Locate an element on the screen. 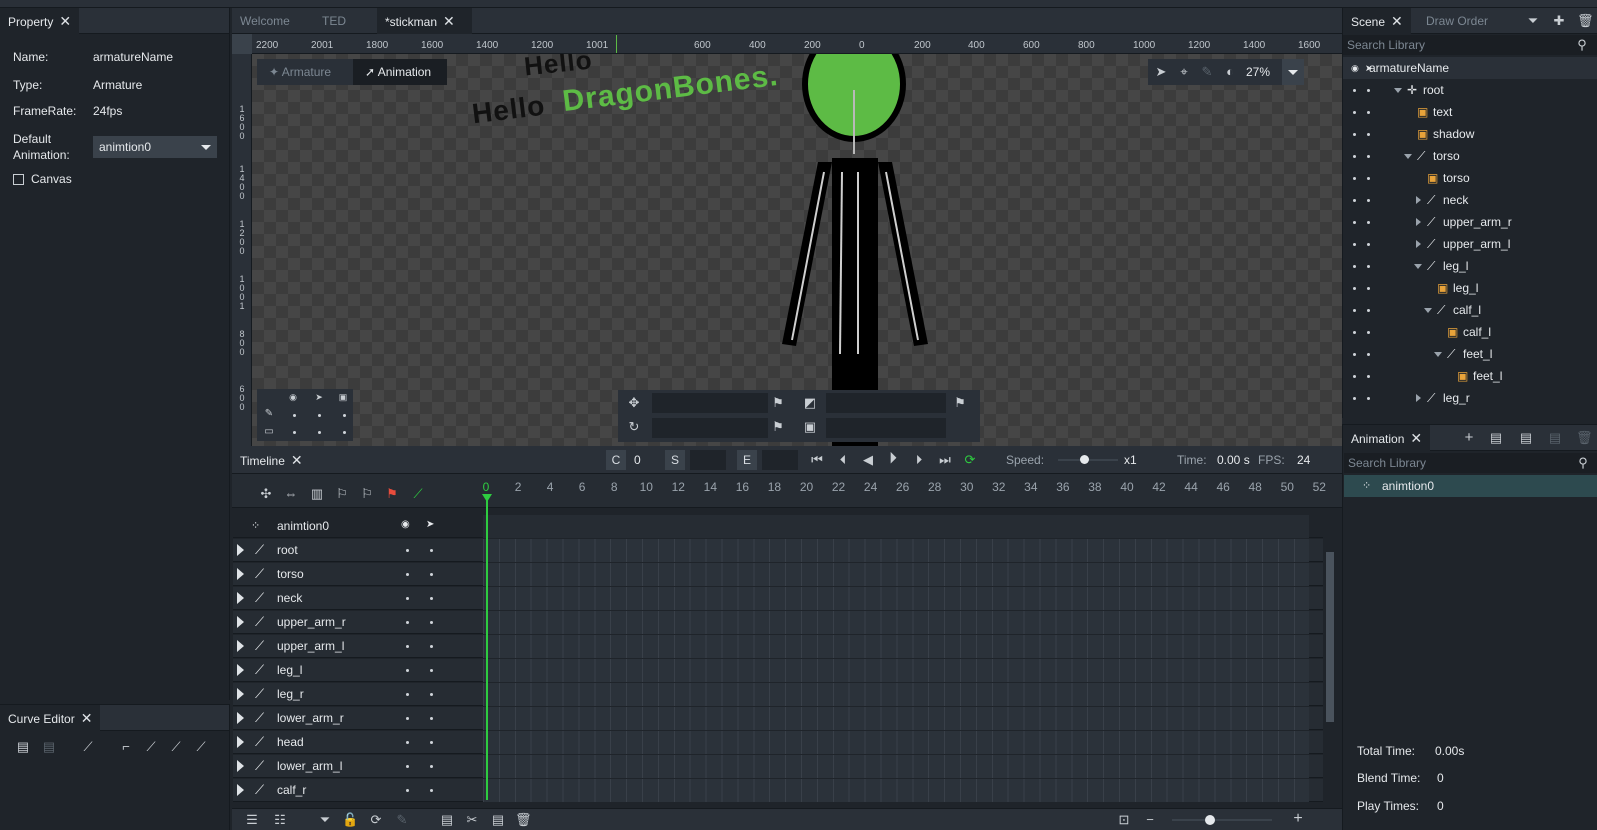 The width and height of the screenshot is (1597, 830). eye-icon: ◉ is located at coordinates (1355, 68).